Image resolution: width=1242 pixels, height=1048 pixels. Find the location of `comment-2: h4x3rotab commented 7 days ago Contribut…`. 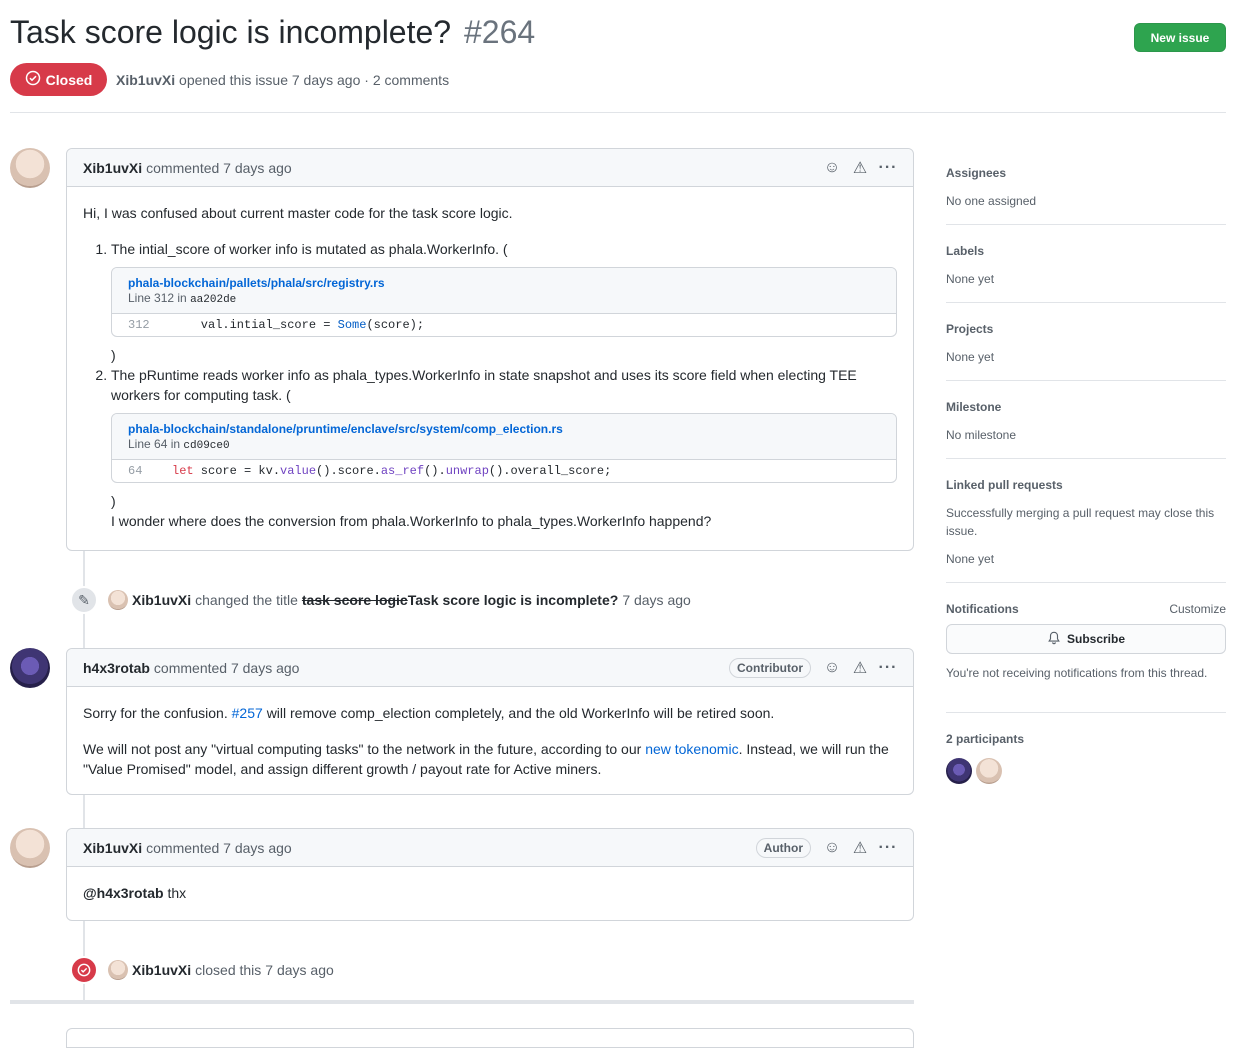

comment-2: h4x3rotab commented 7 days ago Contribut… is located at coordinates (490, 721).